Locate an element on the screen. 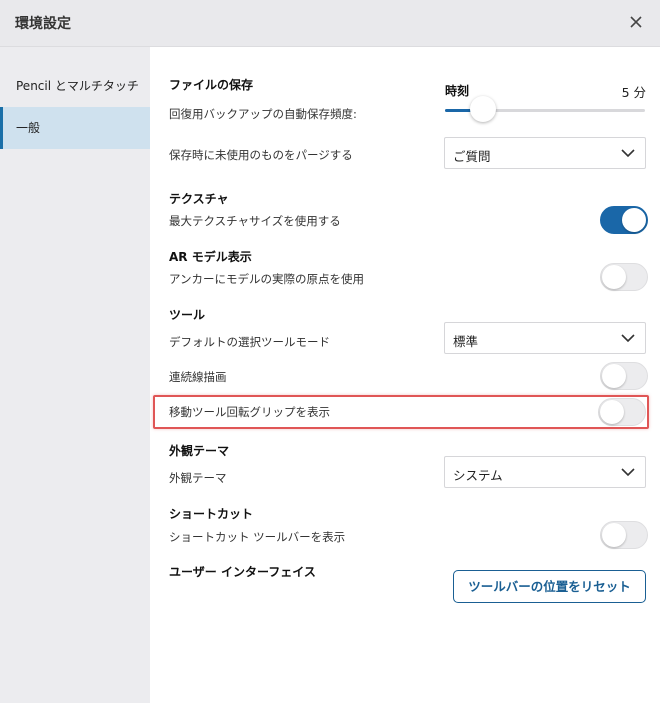 The width and height of the screenshot is (660, 703). max-texture-label: 最大テクスチャサイズを使用する is located at coordinates (255, 221).